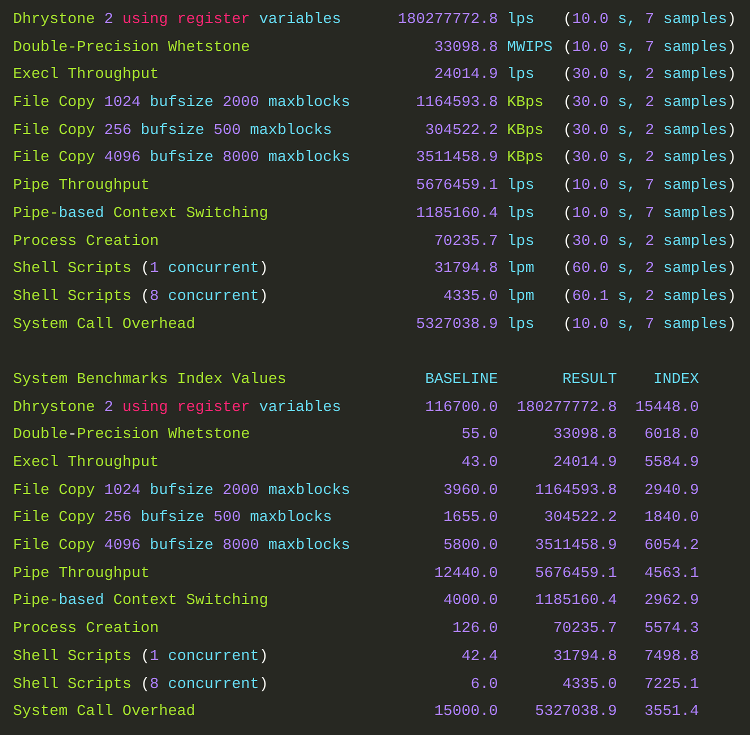 This screenshot has width=750, height=735. What do you see at coordinates (470, 601) in the screenshot?
I see `baseline-value: 4000.0` at bounding box center [470, 601].